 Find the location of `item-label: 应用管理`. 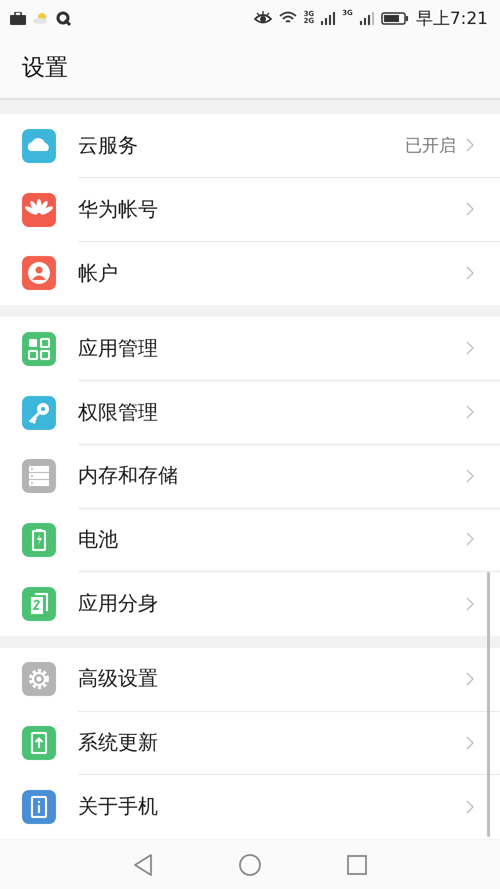

item-label: 应用管理 is located at coordinates (118, 348).